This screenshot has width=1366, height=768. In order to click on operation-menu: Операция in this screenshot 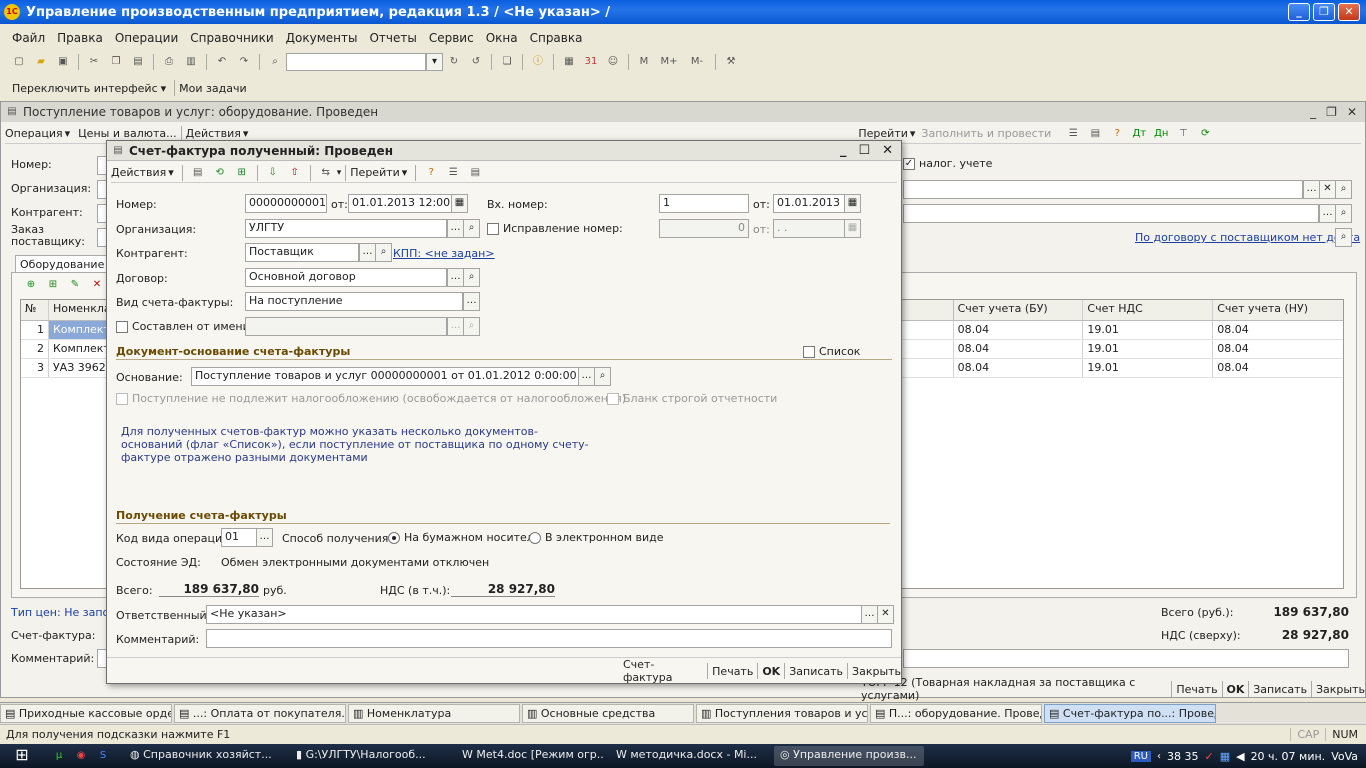, I will do `click(34, 133)`.